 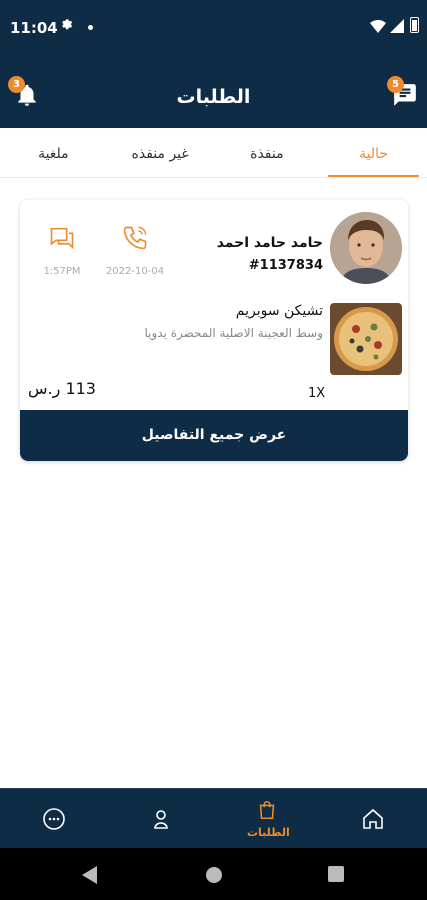 What do you see at coordinates (267, 152) in the screenshot?
I see `tab-completed: منفذة` at bounding box center [267, 152].